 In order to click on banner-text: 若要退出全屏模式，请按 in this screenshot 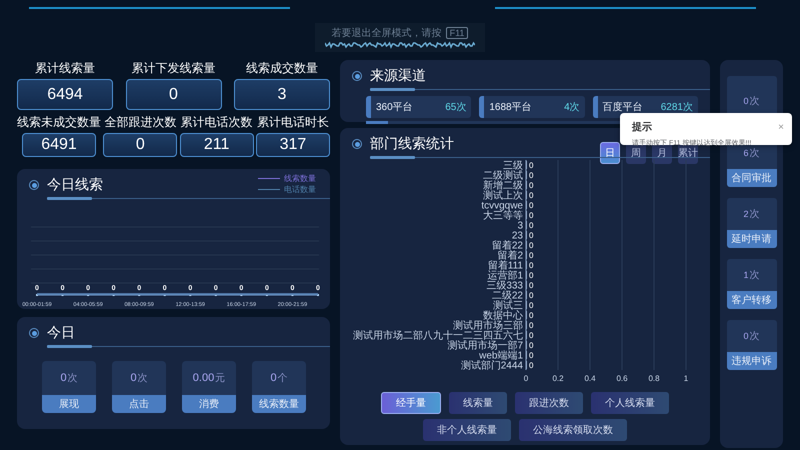, I will do `click(387, 33)`.